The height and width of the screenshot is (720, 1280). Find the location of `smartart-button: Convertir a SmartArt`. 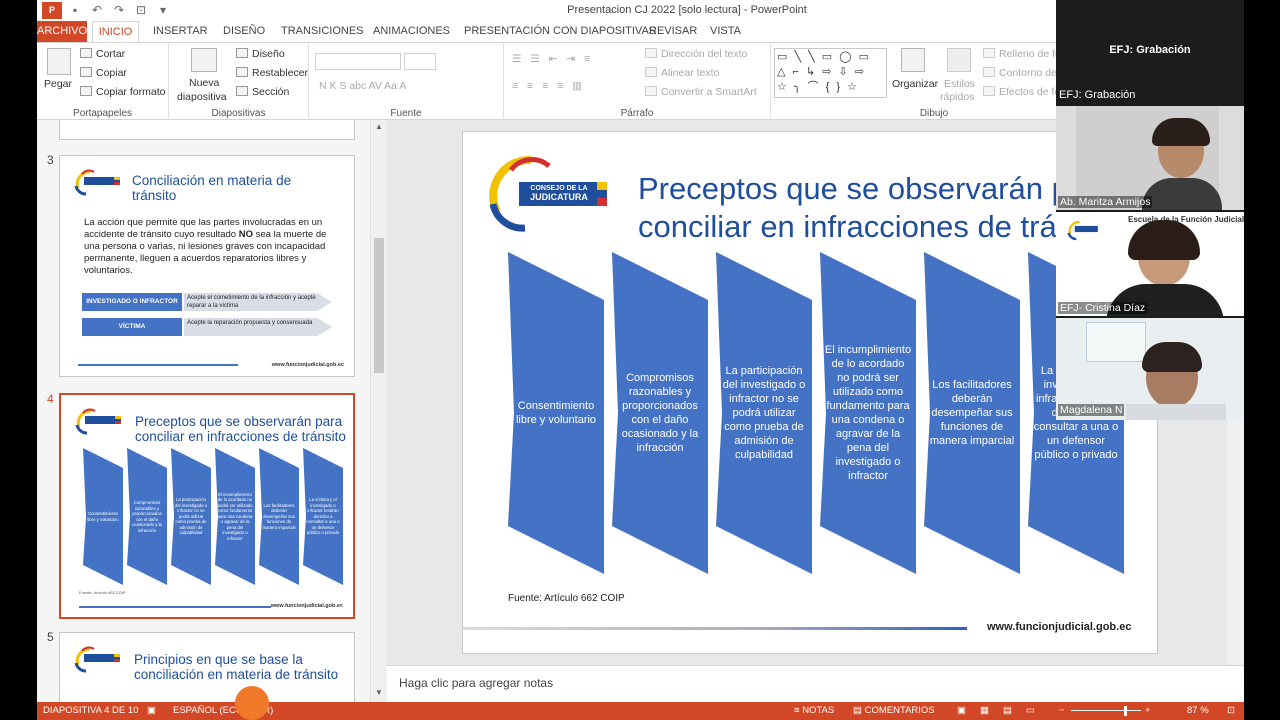

smartart-button: Convertir a SmartArt is located at coordinates (701, 92).